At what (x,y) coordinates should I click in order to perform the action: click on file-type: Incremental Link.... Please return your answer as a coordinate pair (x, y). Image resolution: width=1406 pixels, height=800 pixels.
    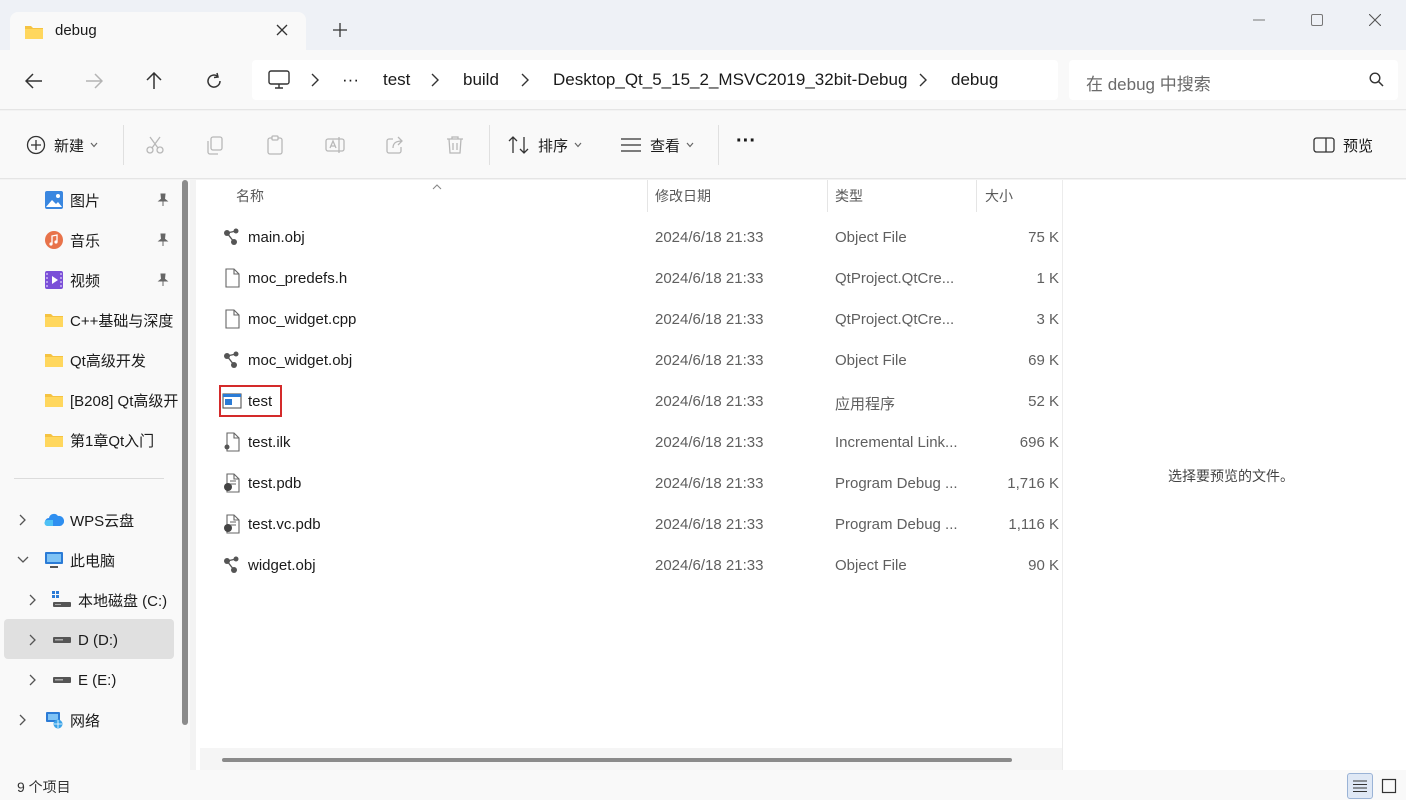
    Looking at the image, I should click on (896, 442).